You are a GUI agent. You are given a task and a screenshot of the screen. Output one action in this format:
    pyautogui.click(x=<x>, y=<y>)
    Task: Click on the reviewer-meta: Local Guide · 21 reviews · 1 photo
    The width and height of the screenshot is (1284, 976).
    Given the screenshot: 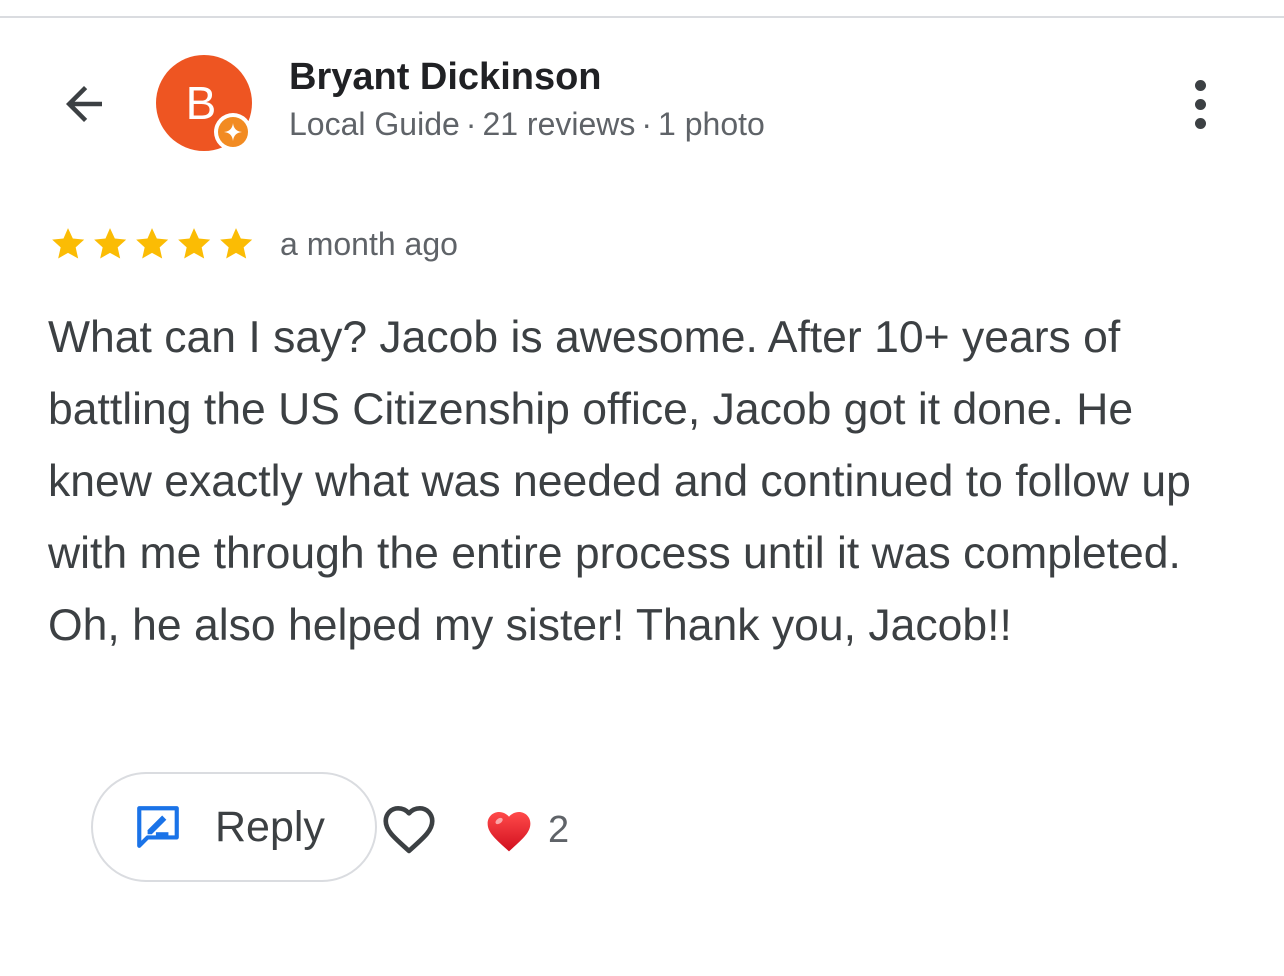 What is the action you would take?
    pyautogui.click(x=527, y=124)
    